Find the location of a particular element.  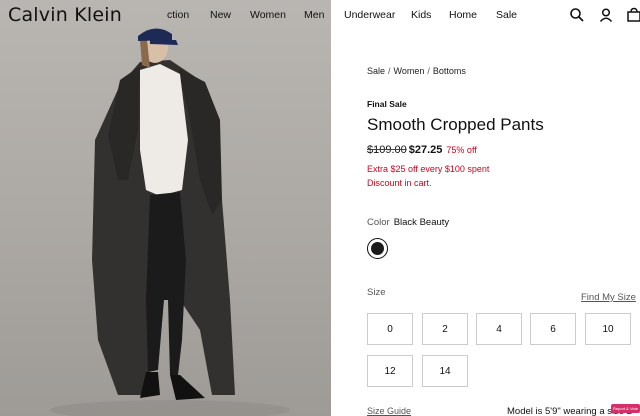

color-row: Color Black Beauty is located at coordinates (408, 222).